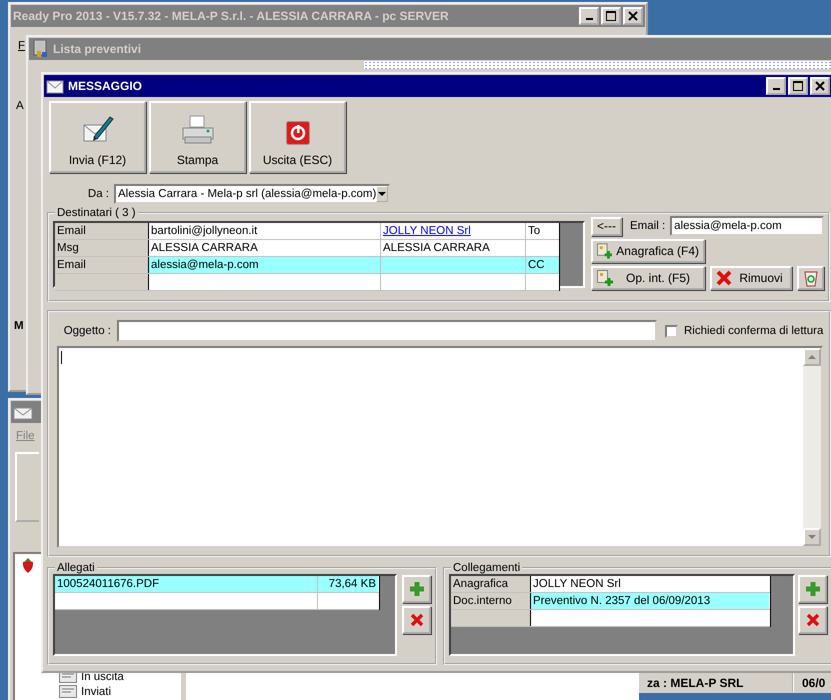 The image size is (831, 700). I want to click on side-label: A, so click(20, 106).